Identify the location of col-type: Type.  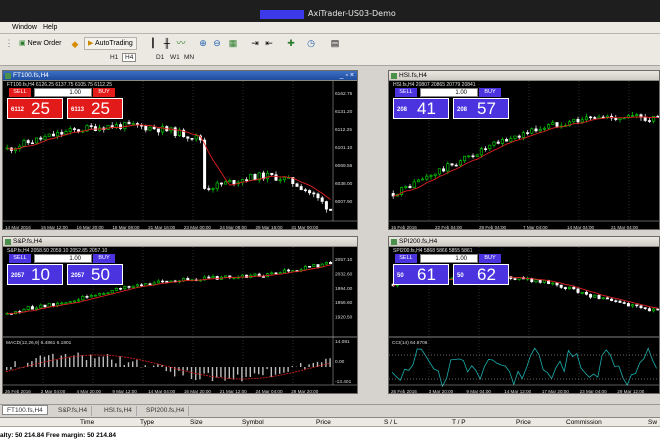
(147, 422).